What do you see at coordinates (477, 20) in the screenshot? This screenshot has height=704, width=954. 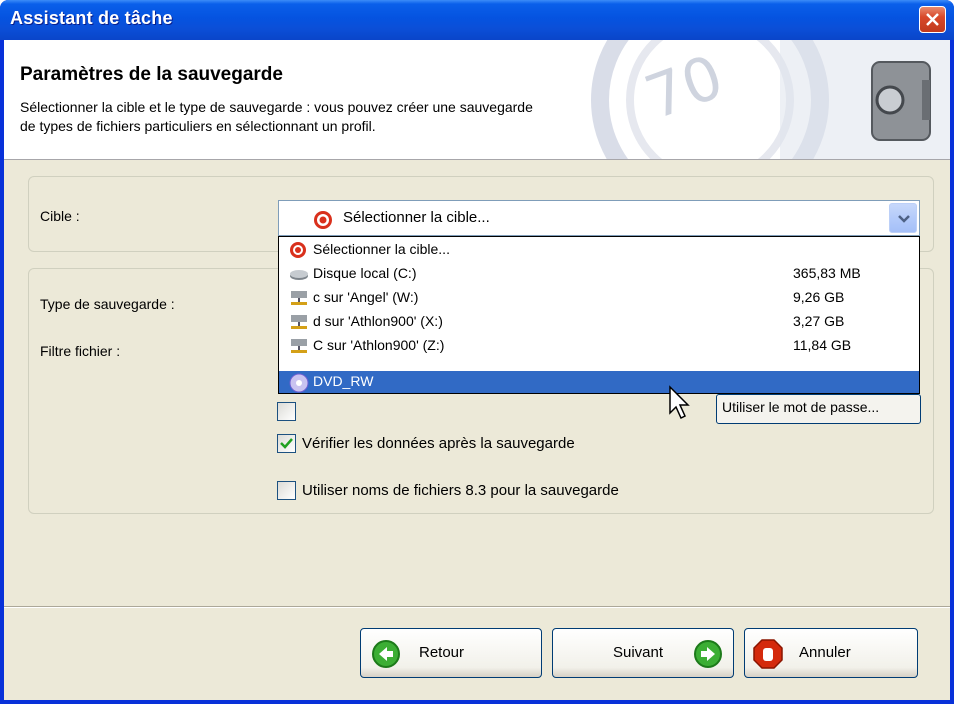 I see `title-bar: Assistant de tâche` at bounding box center [477, 20].